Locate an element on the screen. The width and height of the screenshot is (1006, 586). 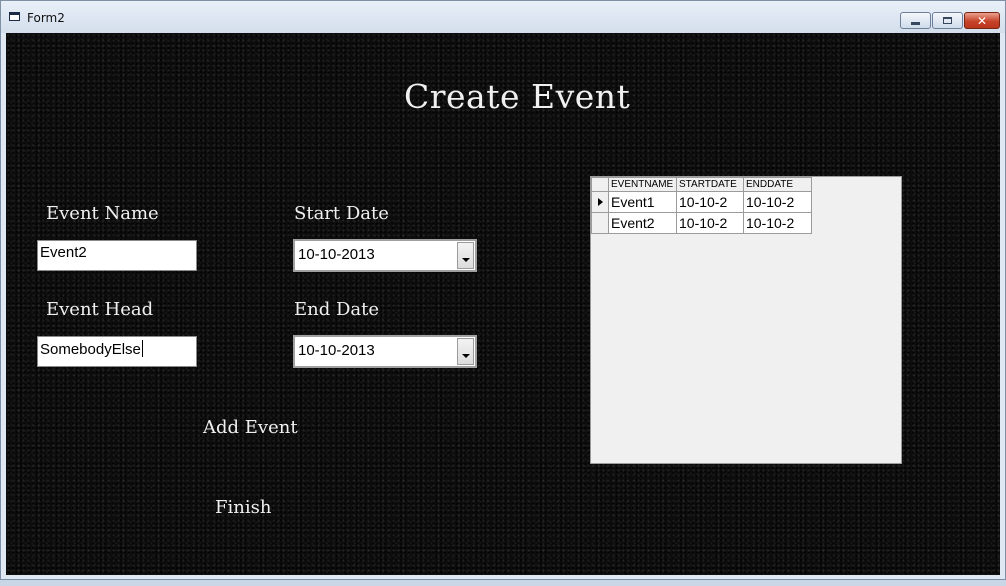
table-row: Event2 10-10-2 10-10-2 is located at coordinates (701, 223).